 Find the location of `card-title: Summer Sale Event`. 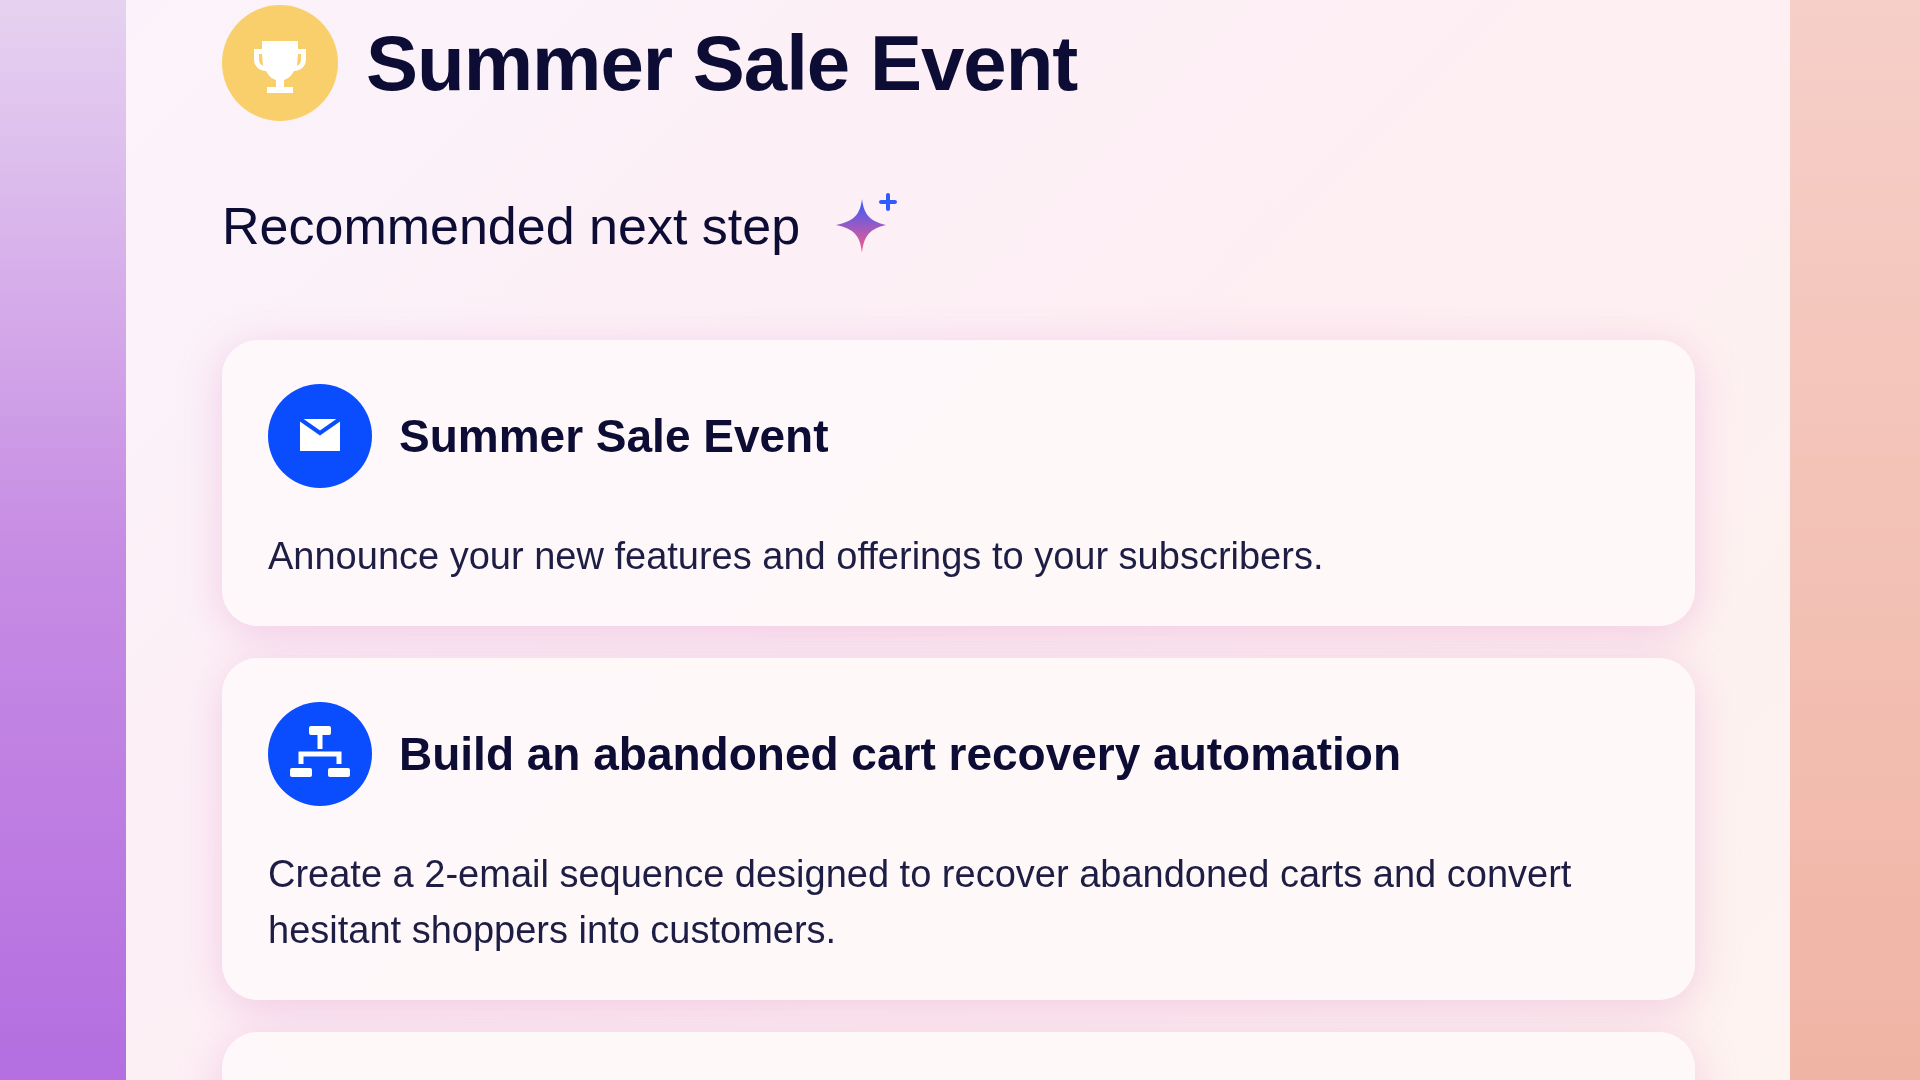

card-title: Summer Sale Event is located at coordinates (614, 436).